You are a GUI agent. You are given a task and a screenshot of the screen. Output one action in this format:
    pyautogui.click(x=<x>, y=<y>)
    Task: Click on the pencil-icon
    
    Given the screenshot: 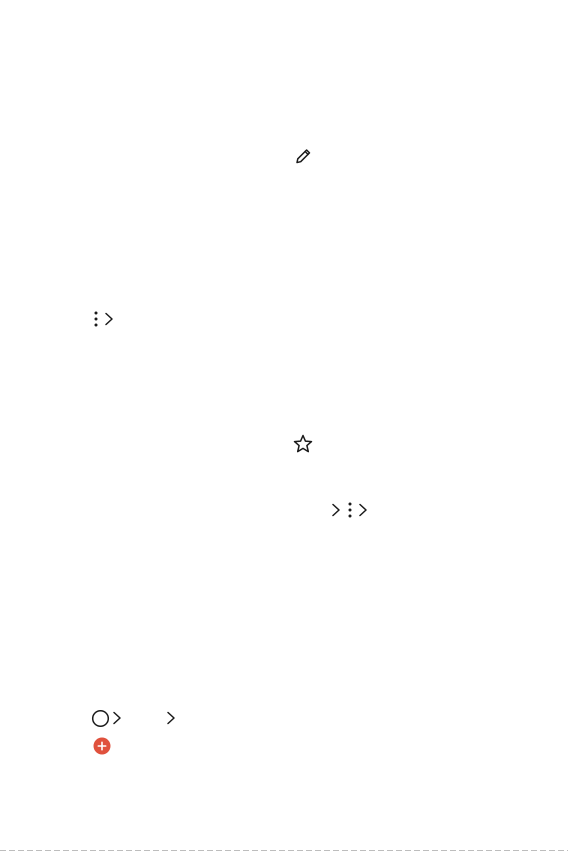 What is the action you would take?
    pyautogui.click(x=303, y=156)
    